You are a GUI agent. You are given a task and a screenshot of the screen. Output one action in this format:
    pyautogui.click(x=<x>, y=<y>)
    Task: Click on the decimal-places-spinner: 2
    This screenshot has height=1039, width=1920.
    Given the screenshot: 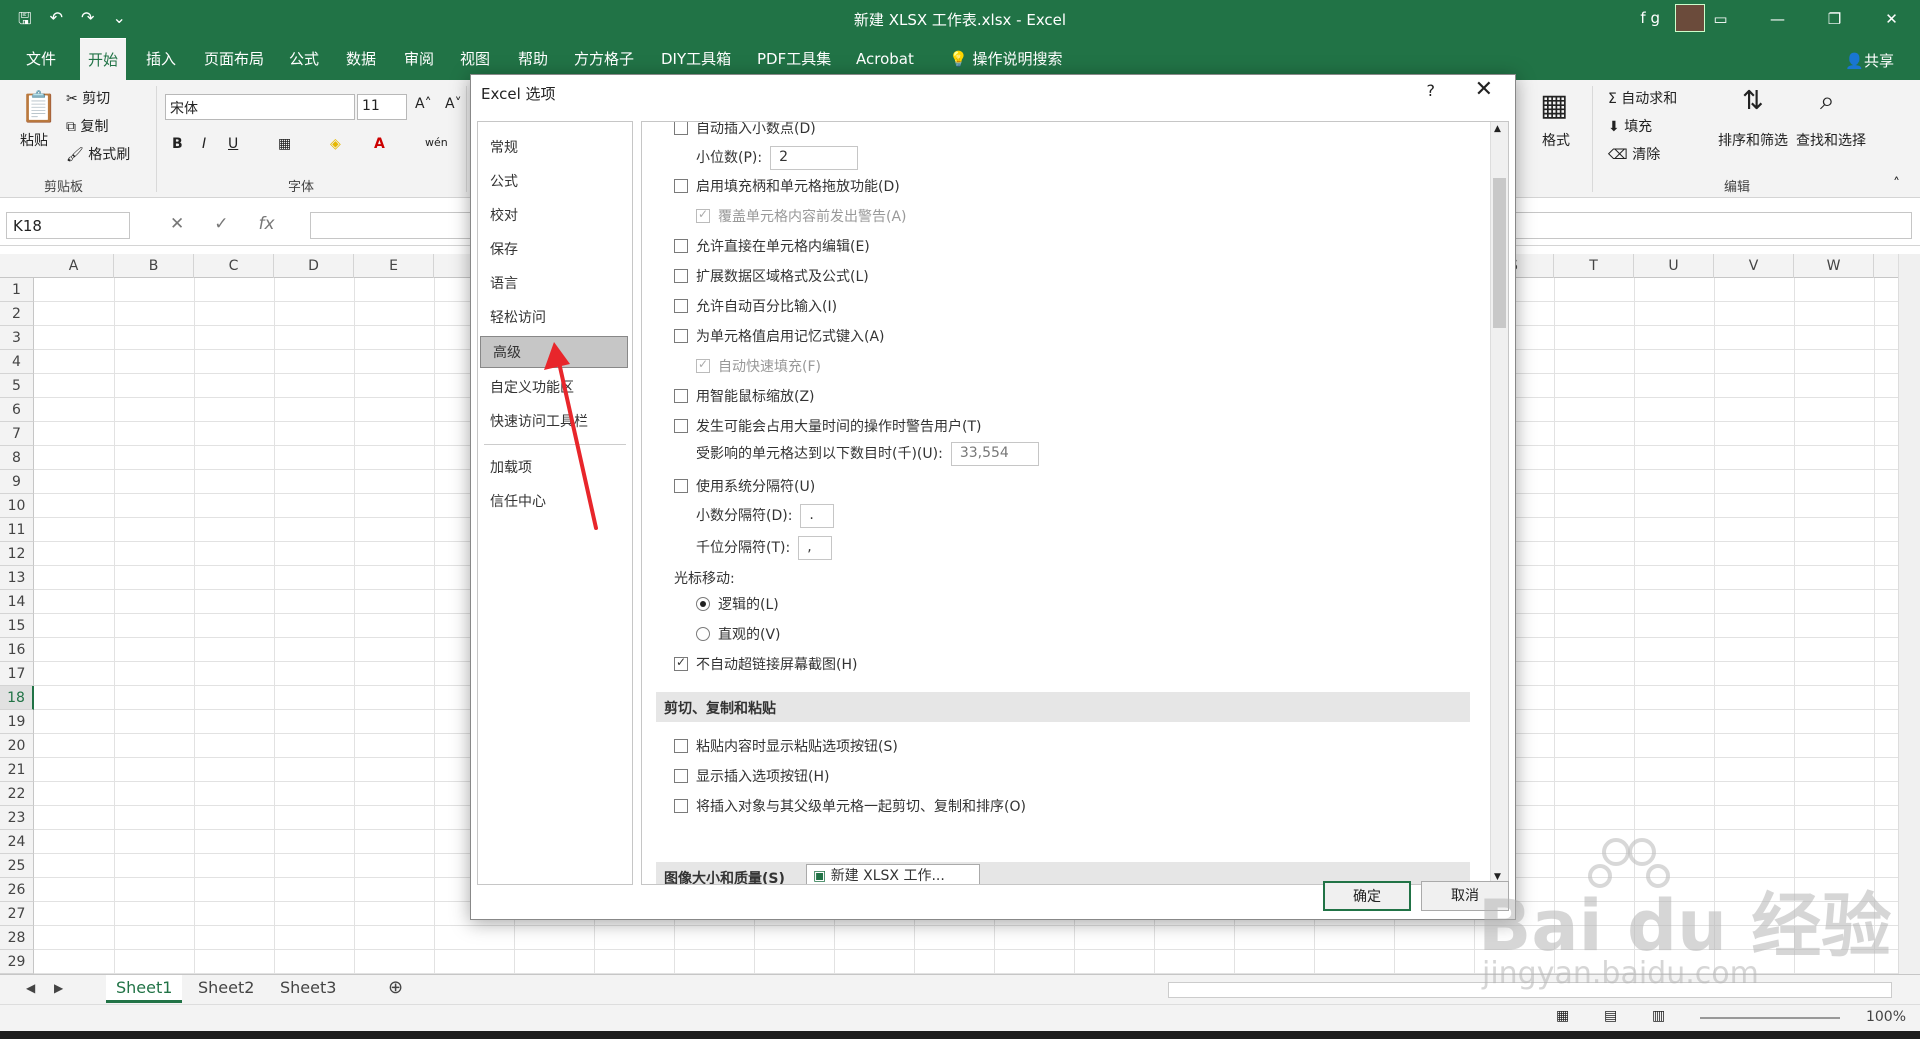 What is the action you would take?
    pyautogui.click(x=814, y=158)
    